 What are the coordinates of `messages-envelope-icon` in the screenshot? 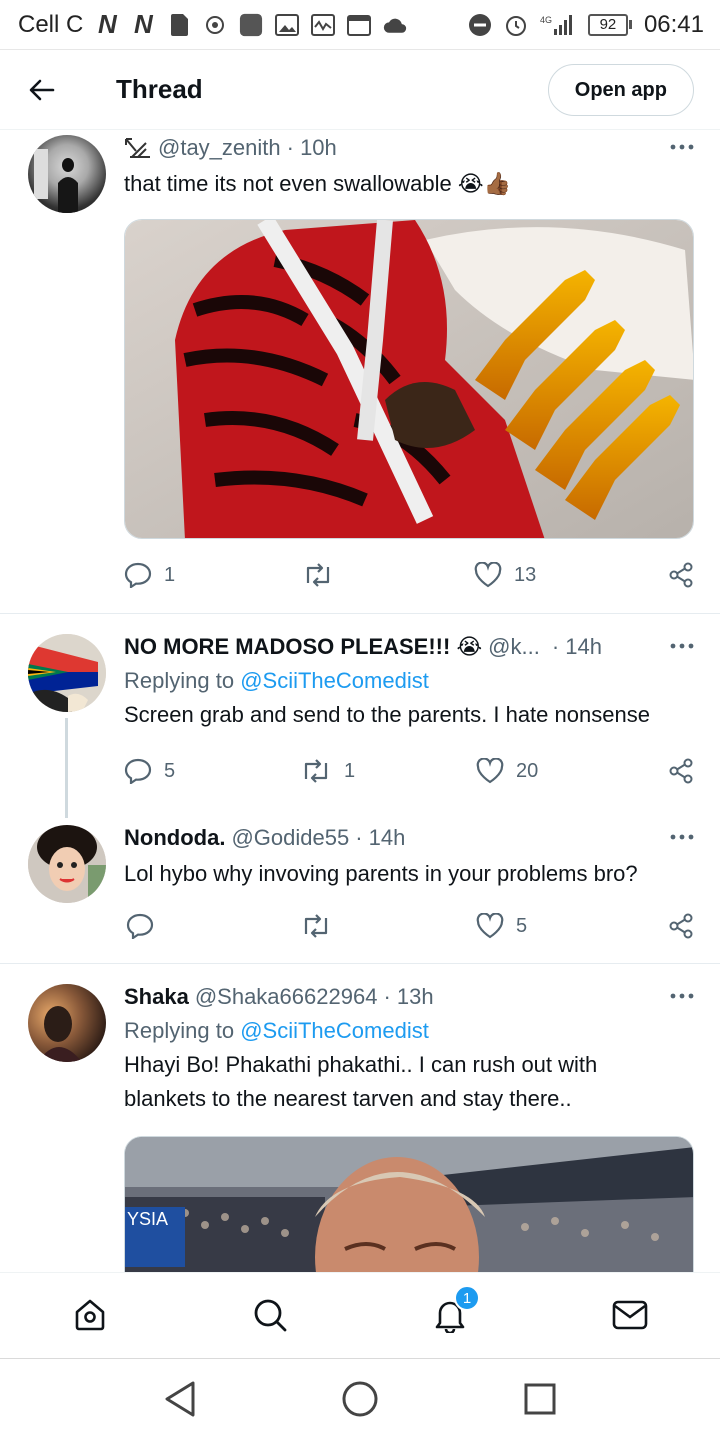 It's located at (630, 1315).